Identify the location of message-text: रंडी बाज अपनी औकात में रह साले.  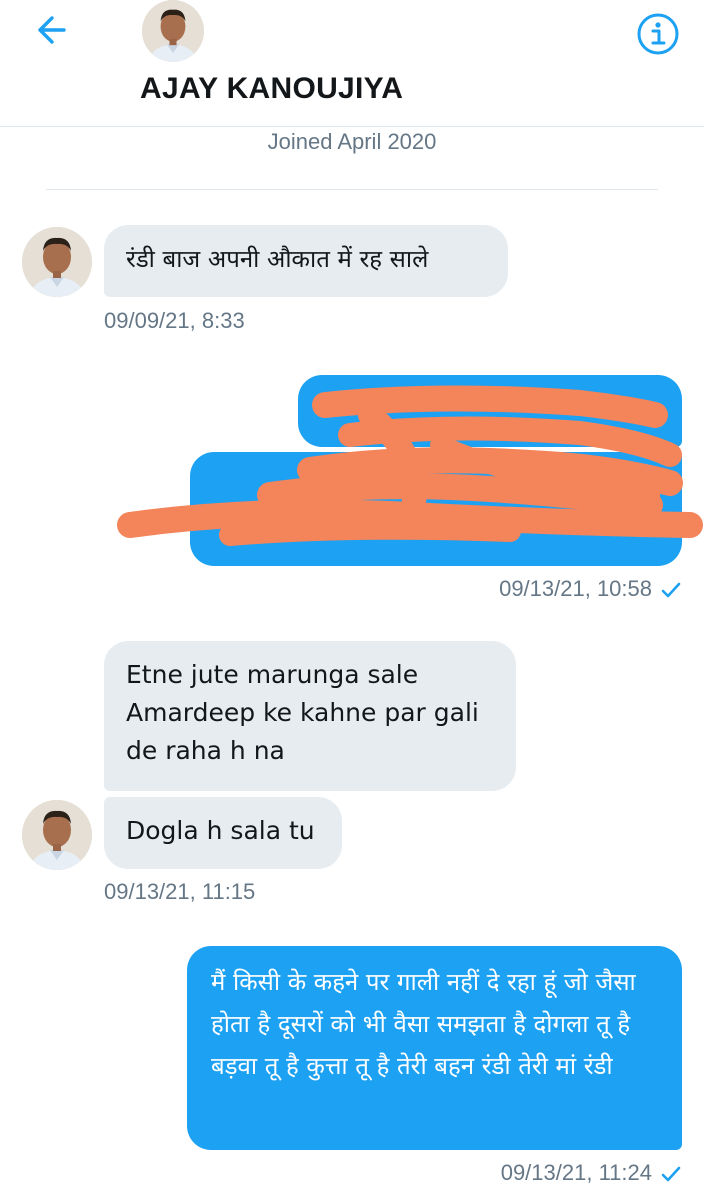
(277, 259).